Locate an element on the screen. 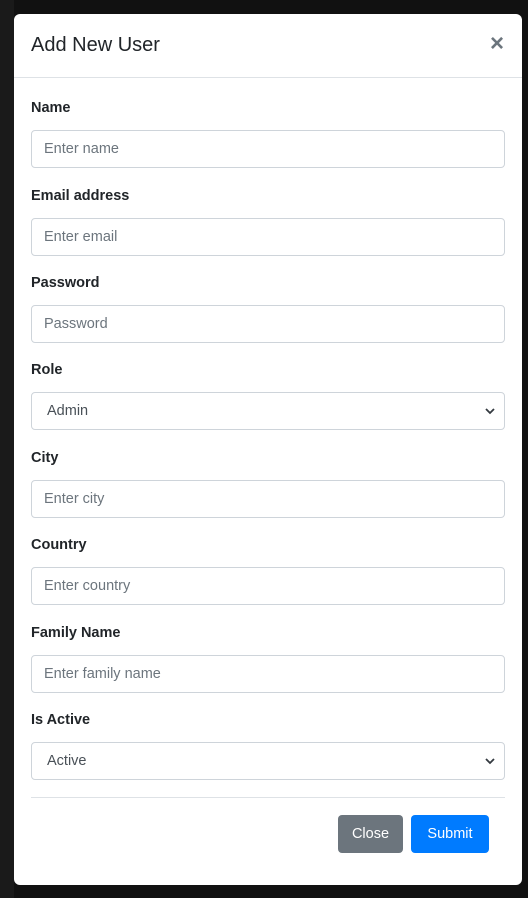 This screenshot has height=898, width=528. name-input is located at coordinates (268, 149).